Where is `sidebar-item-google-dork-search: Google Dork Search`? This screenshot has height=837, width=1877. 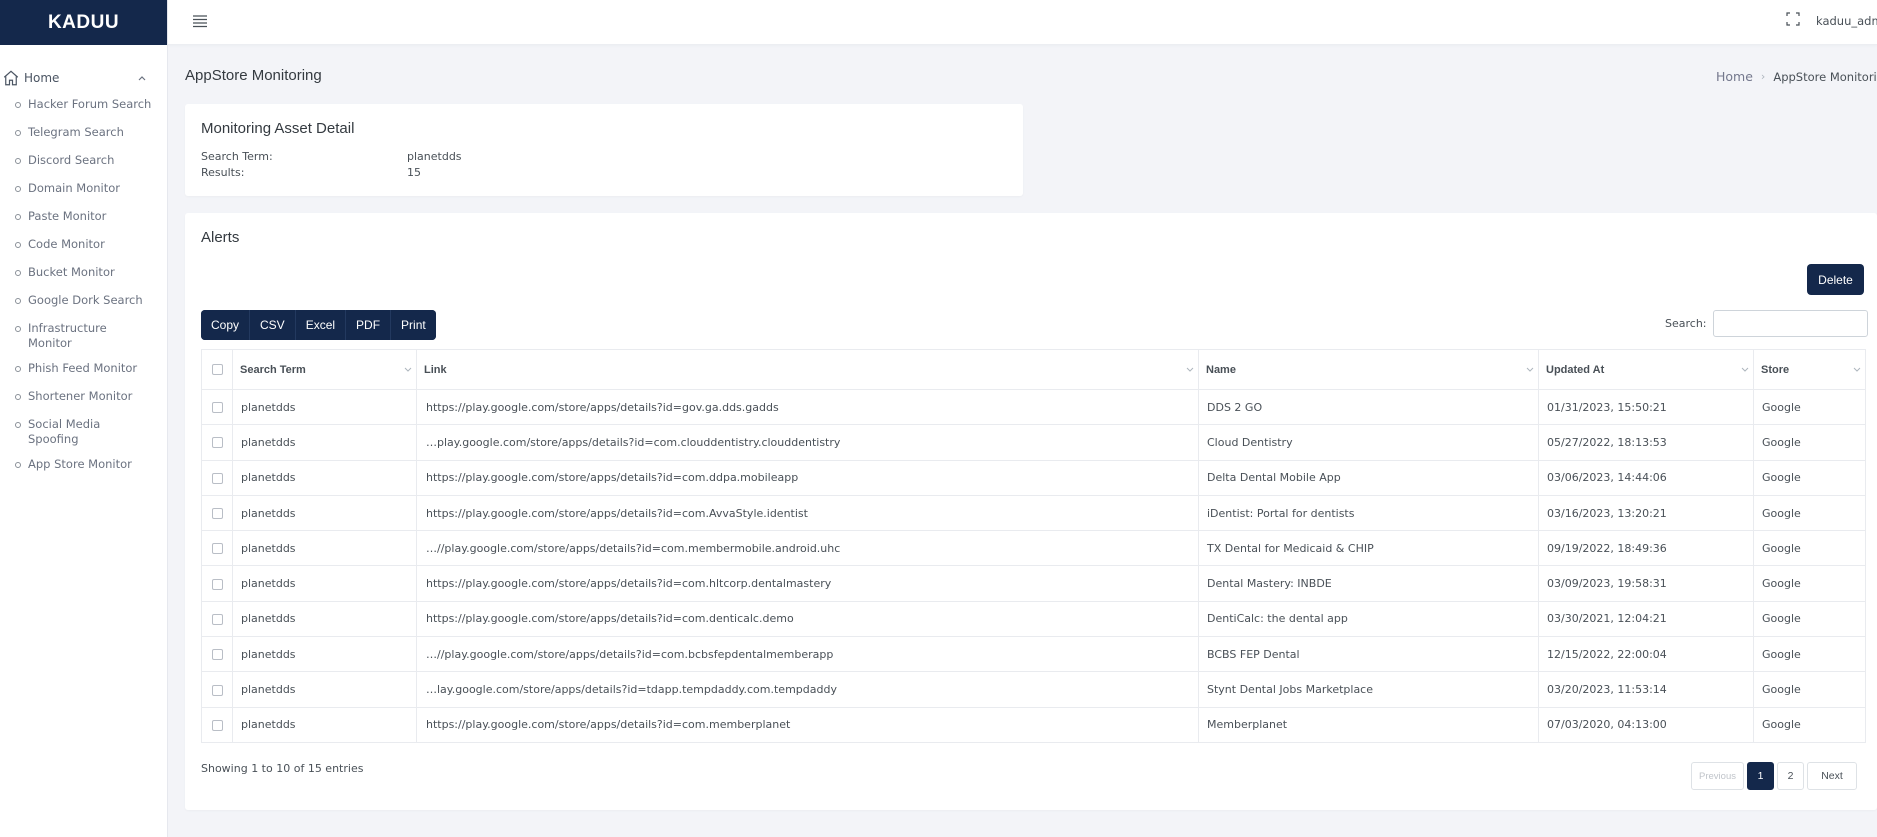 sidebar-item-google-dork-search: Google Dork Search is located at coordinates (83, 303).